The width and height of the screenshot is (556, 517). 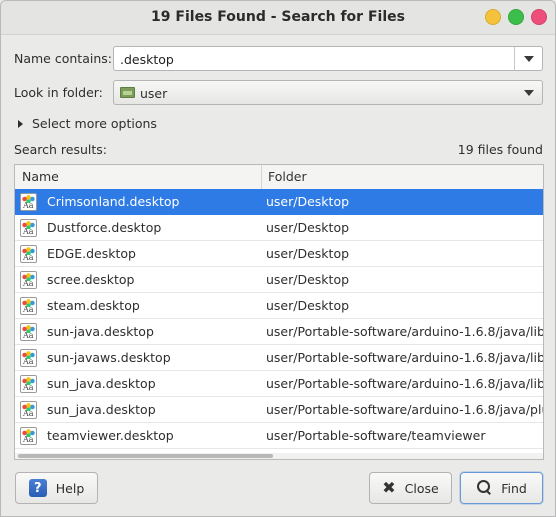 What do you see at coordinates (94, 123) in the screenshot?
I see `select-more-options-label: Select more options` at bounding box center [94, 123].